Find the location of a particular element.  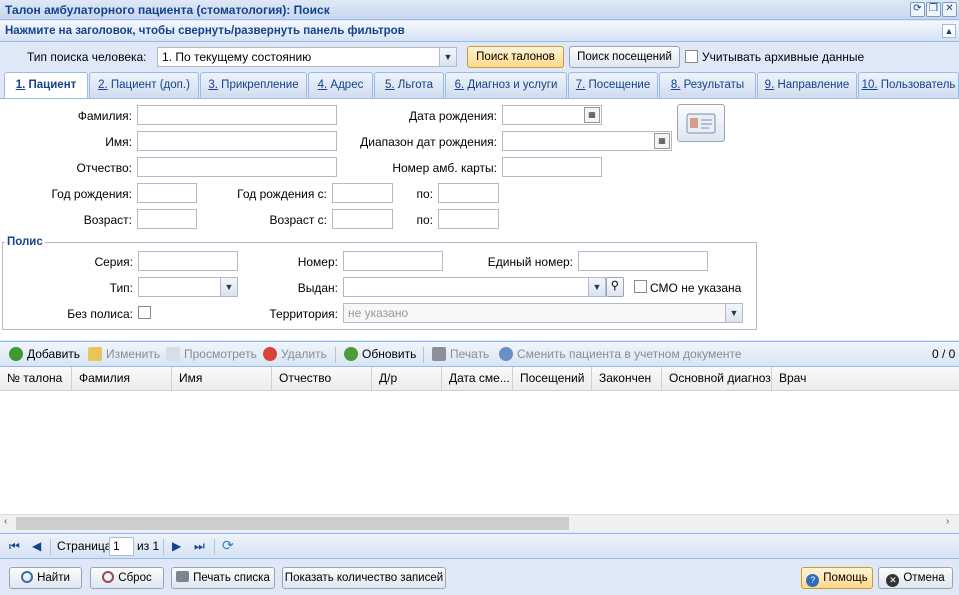

policy-type-select: ▼ is located at coordinates (188, 287).